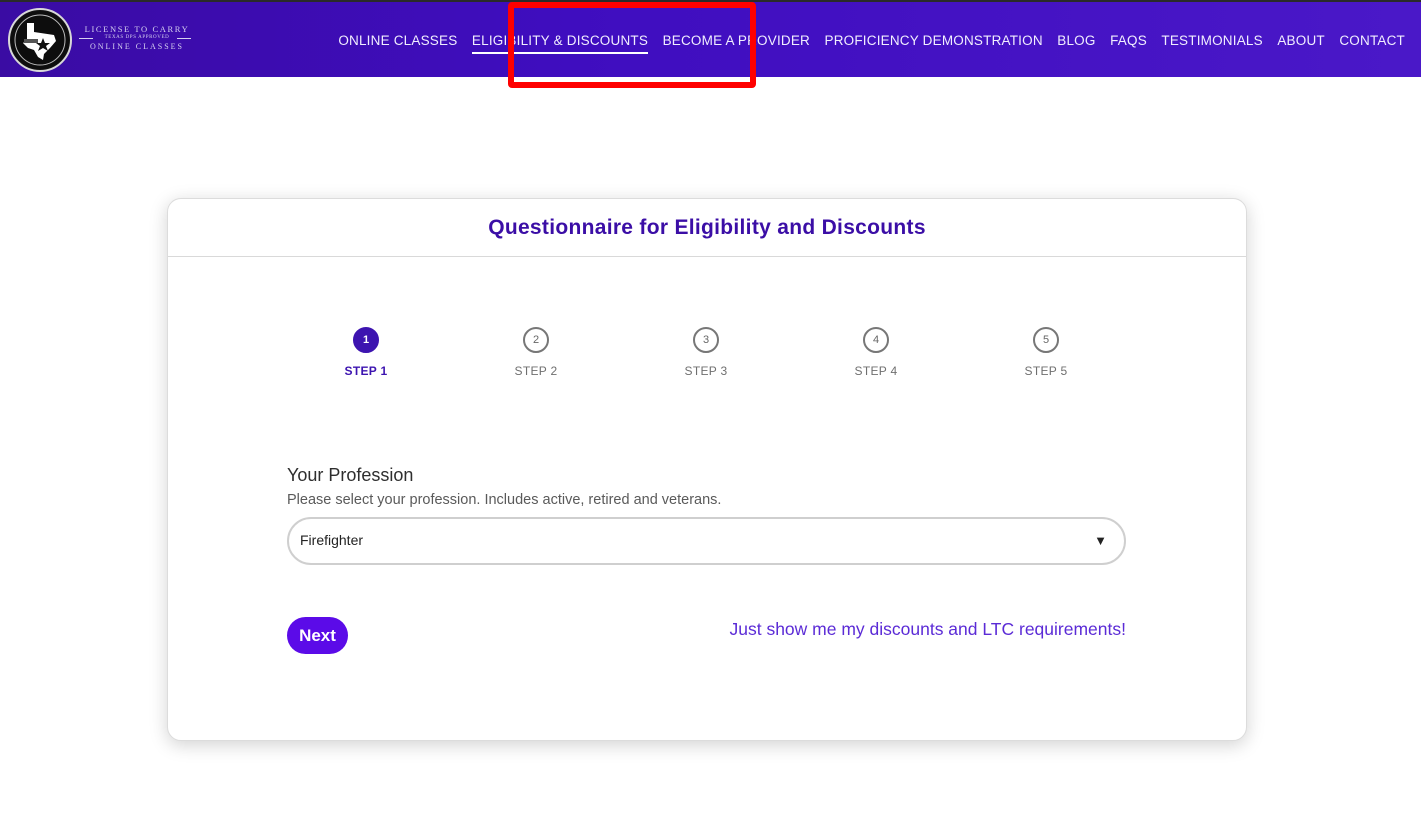 The height and width of the screenshot is (815, 1421). What do you see at coordinates (1046, 371) in the screenshot?
I see `step-5-label: STEP 5` at bounding box center [1046, 371].